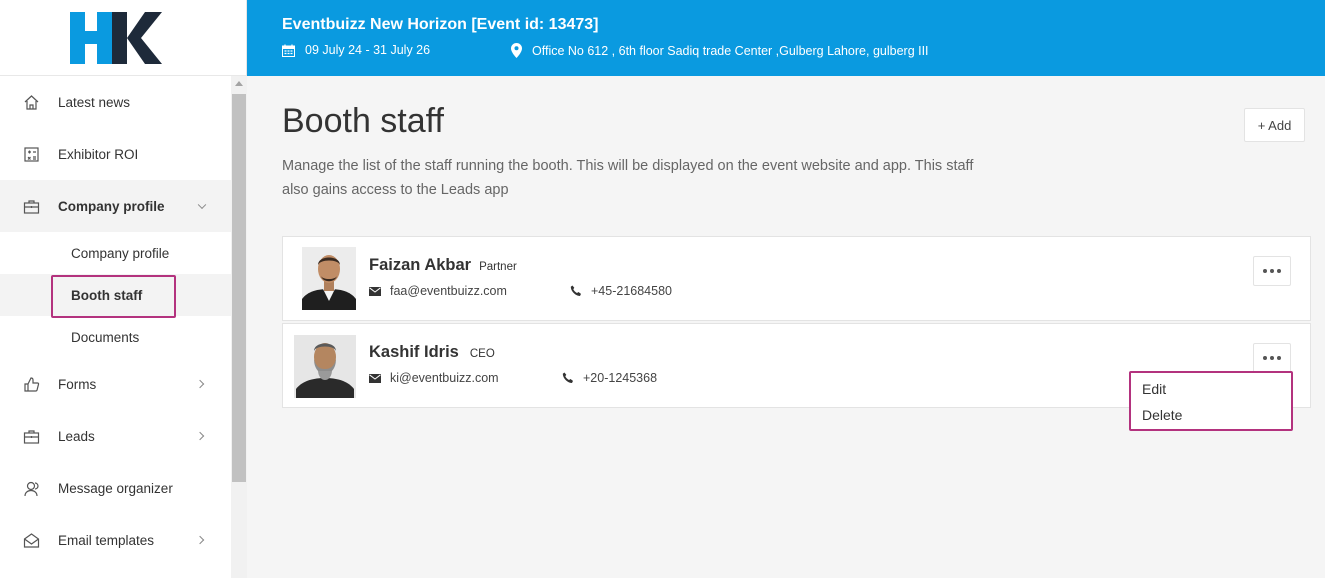 The height and width of the screenshot is (578, 1325). Describe the element at coordinates (105, 337) in the screenshot. I see `sidebar-subitem-label: Documents` at that location.